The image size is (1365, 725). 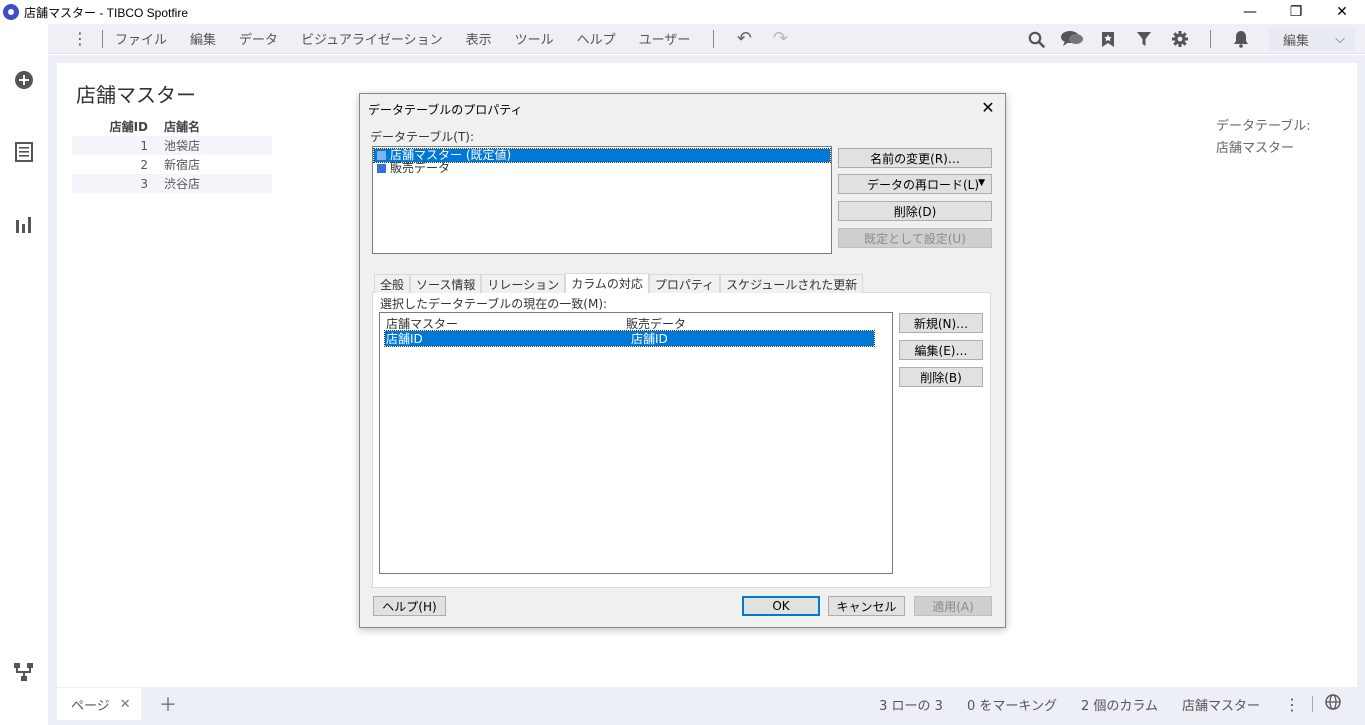 What do you see at coordinates (182, 146) in the screenshot?
I see `cell-store-name: 池袋店` at bounding box center [182, 146].